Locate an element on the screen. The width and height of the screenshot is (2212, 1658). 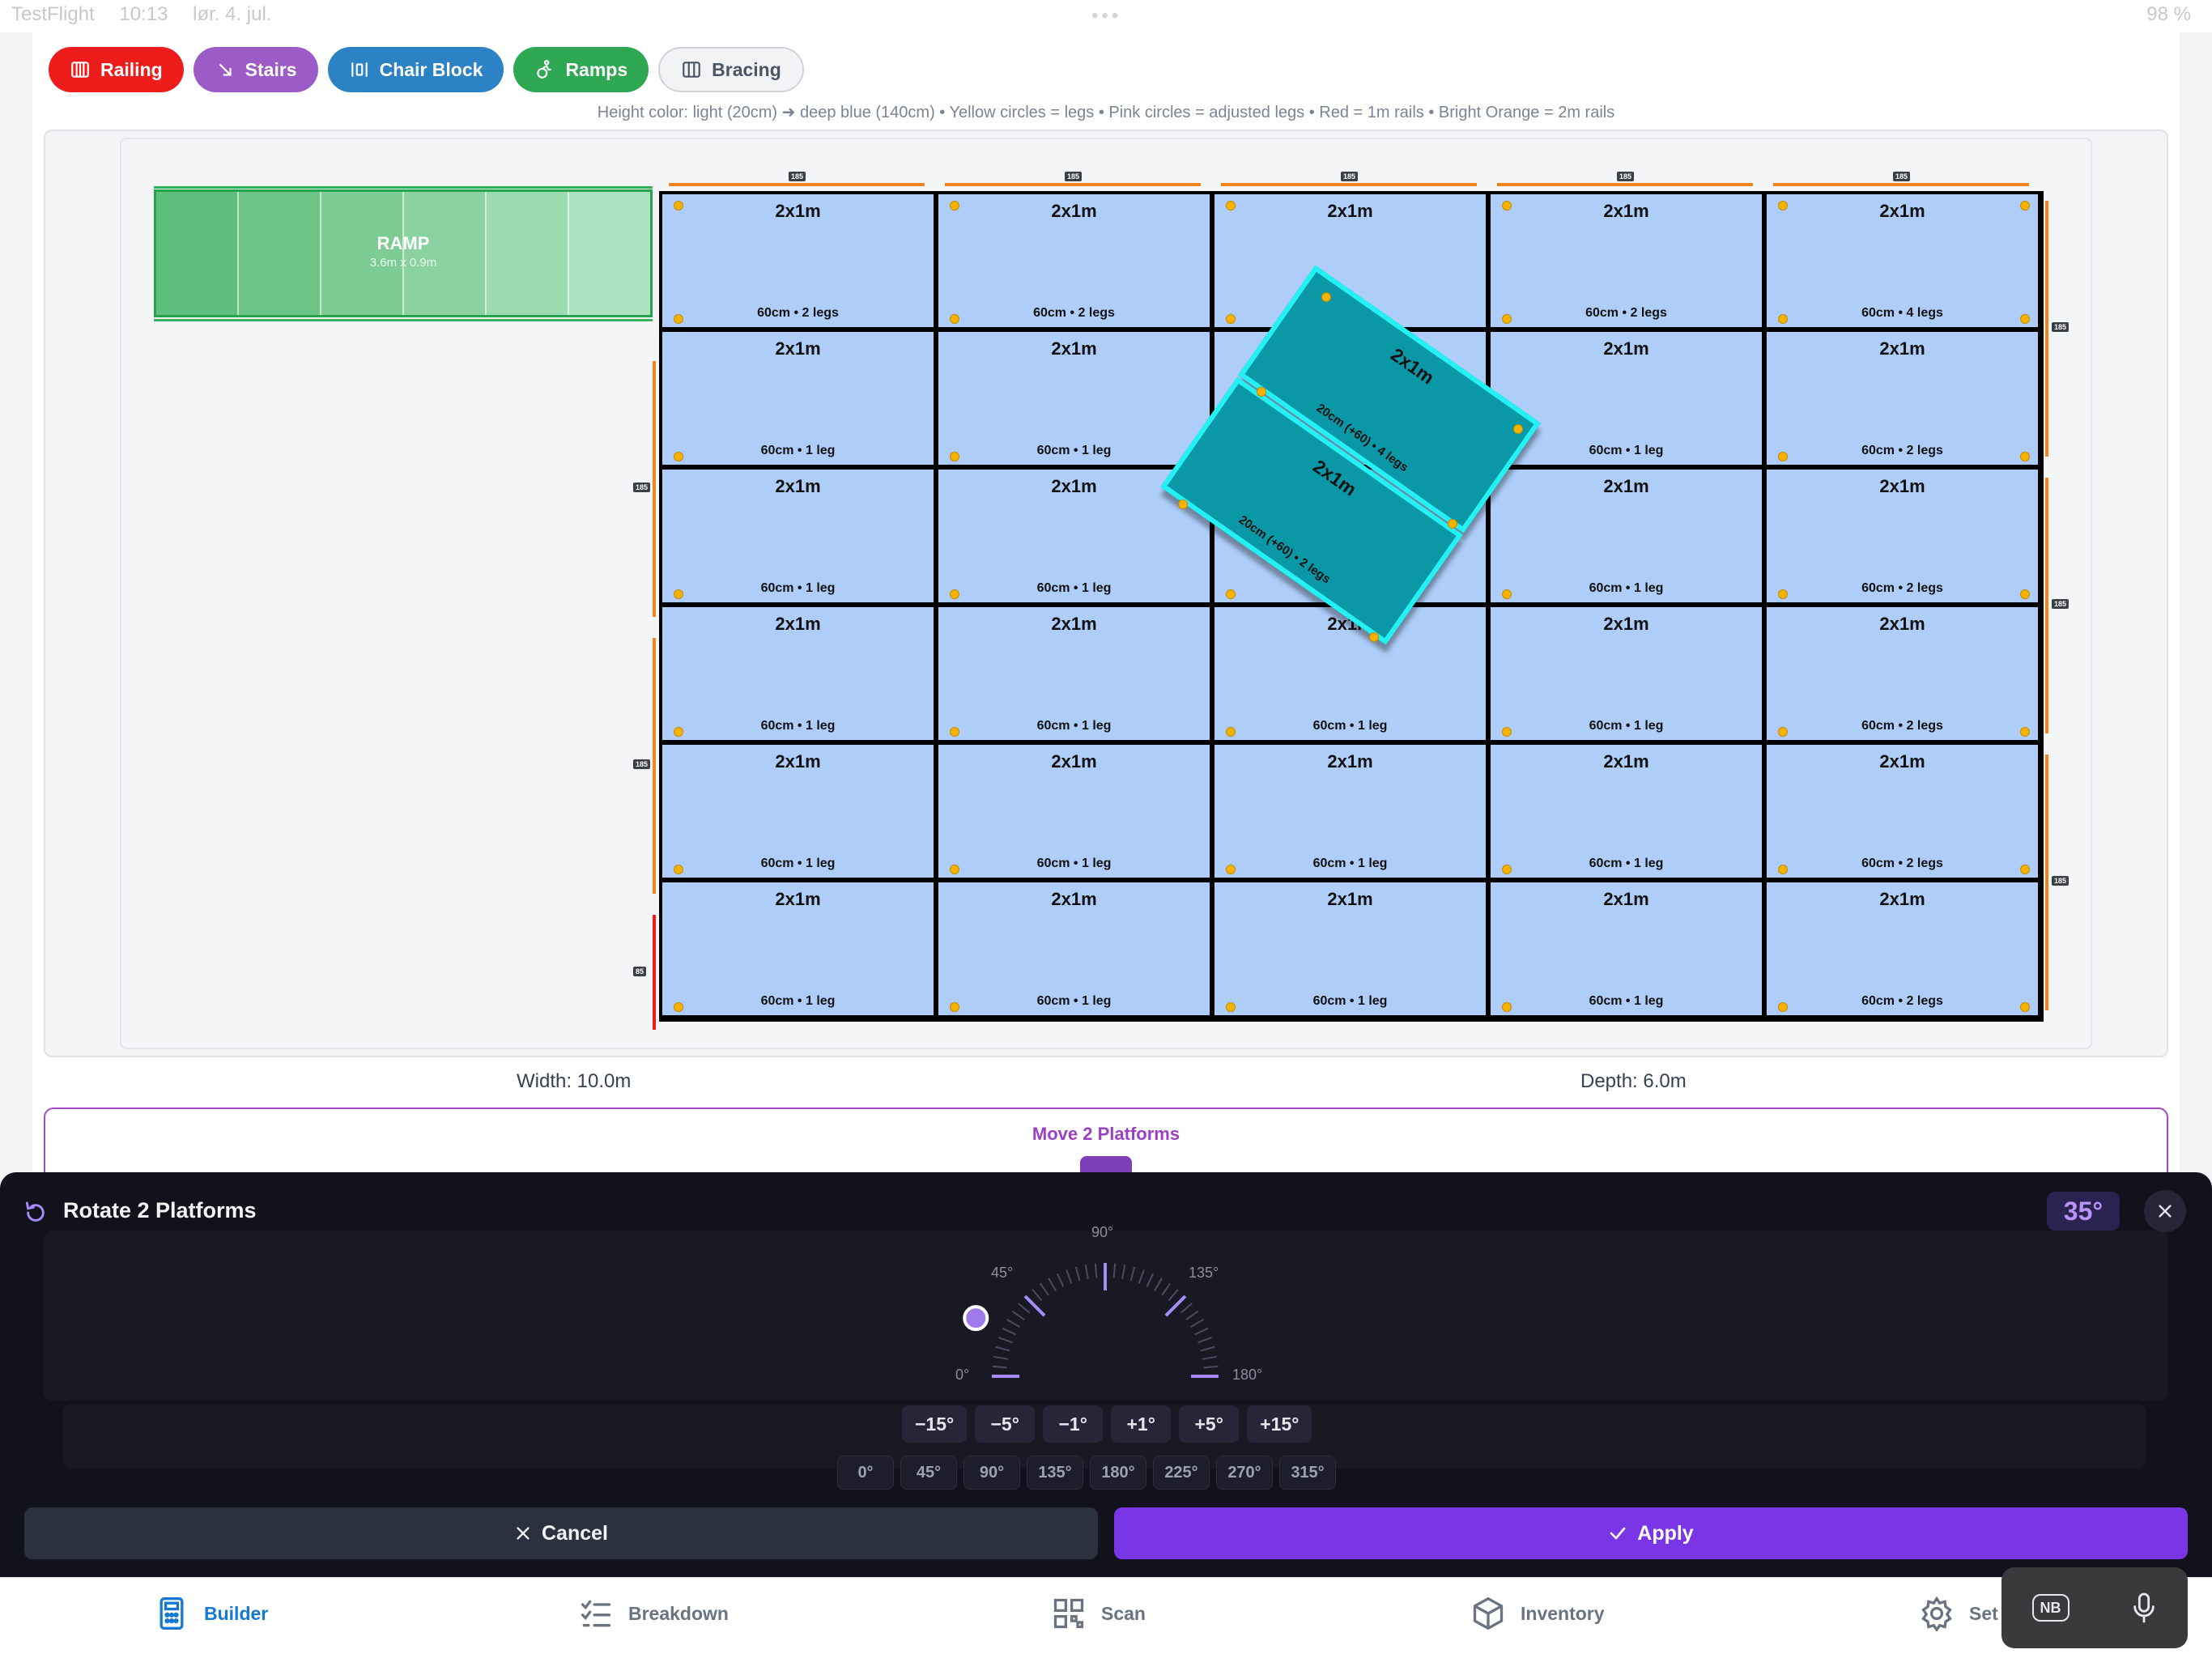
ramps-label: Ramps is located at coordinates (597, 69).